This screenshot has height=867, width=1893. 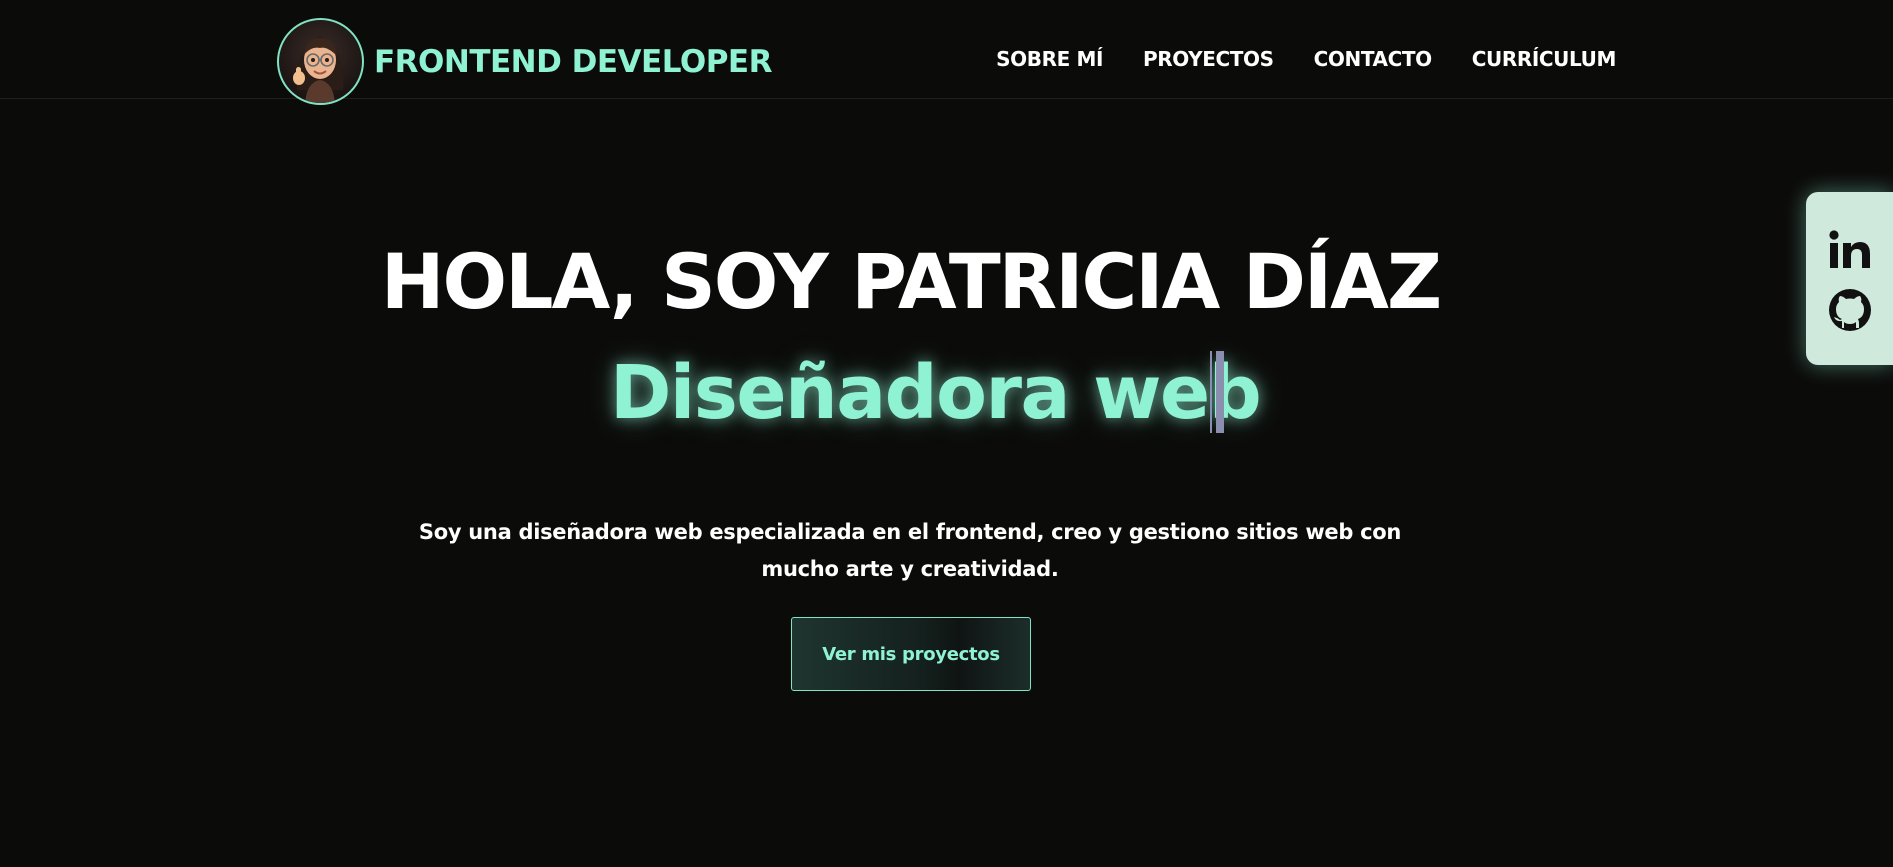 I want to click on nav-item-contacto: CONTACTO, so click(x=1373, y=59).